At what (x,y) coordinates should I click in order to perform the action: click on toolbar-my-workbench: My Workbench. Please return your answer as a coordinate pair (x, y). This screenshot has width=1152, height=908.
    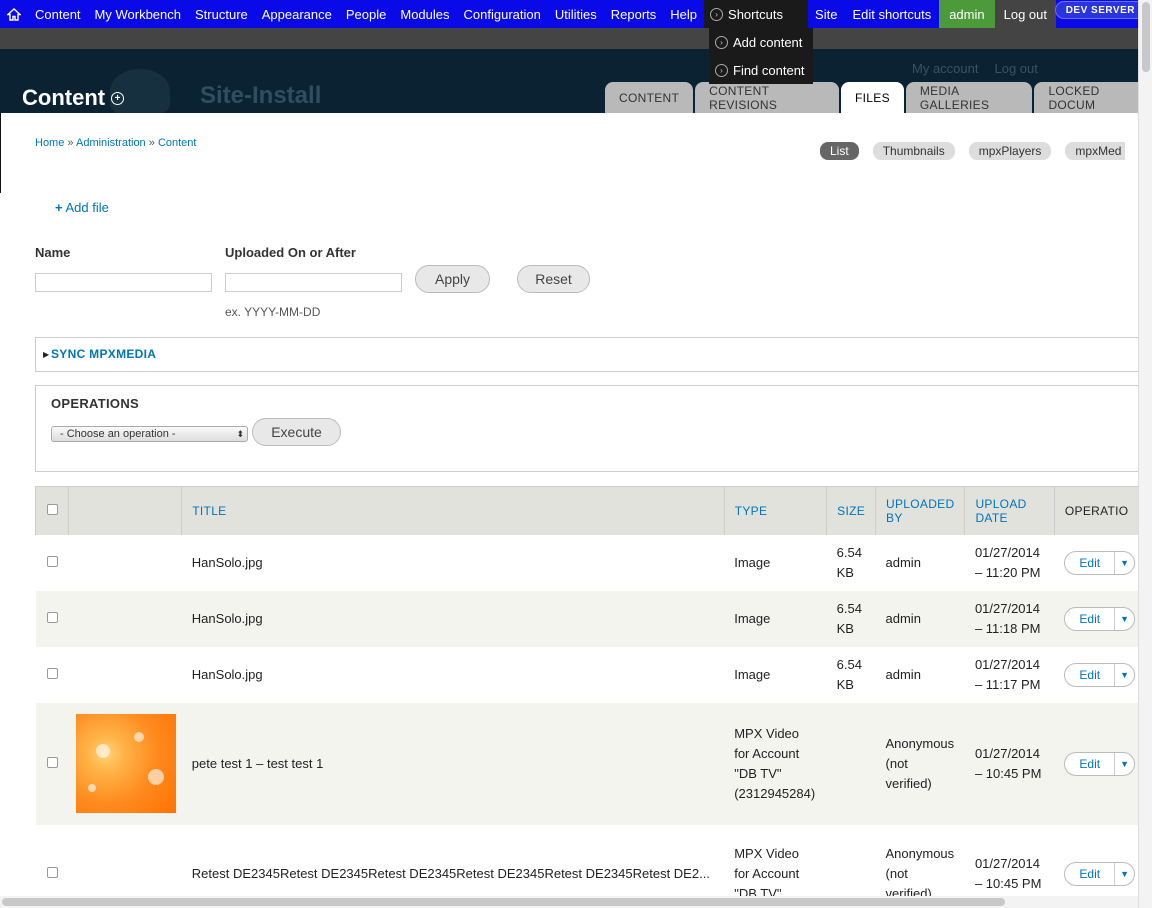
    Looking at the image, I should click on (138, 14).